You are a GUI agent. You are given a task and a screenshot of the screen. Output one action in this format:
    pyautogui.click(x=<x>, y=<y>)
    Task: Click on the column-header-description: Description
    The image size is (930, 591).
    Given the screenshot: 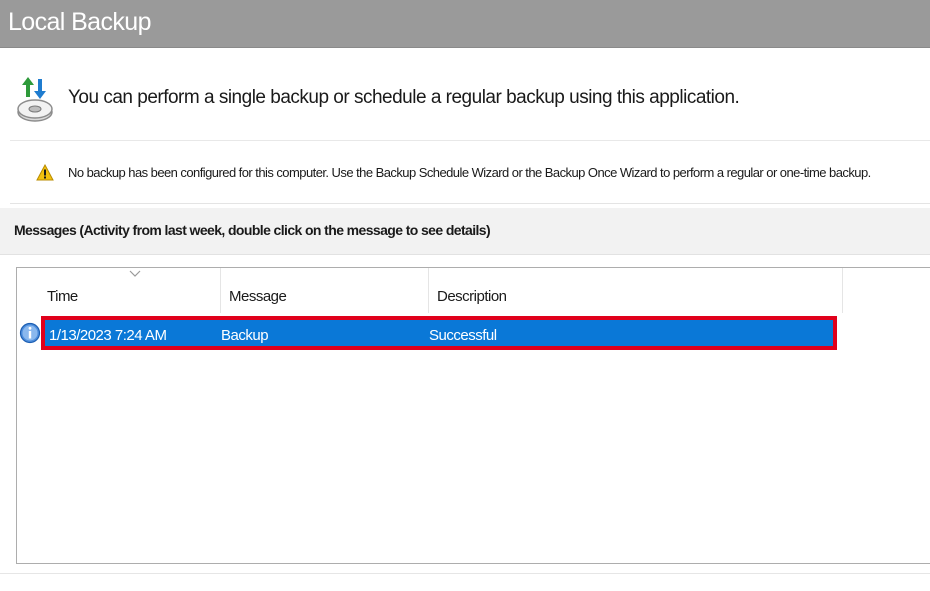 What is the action you would take?
    pyautogui.click(x=636, y=290)
    